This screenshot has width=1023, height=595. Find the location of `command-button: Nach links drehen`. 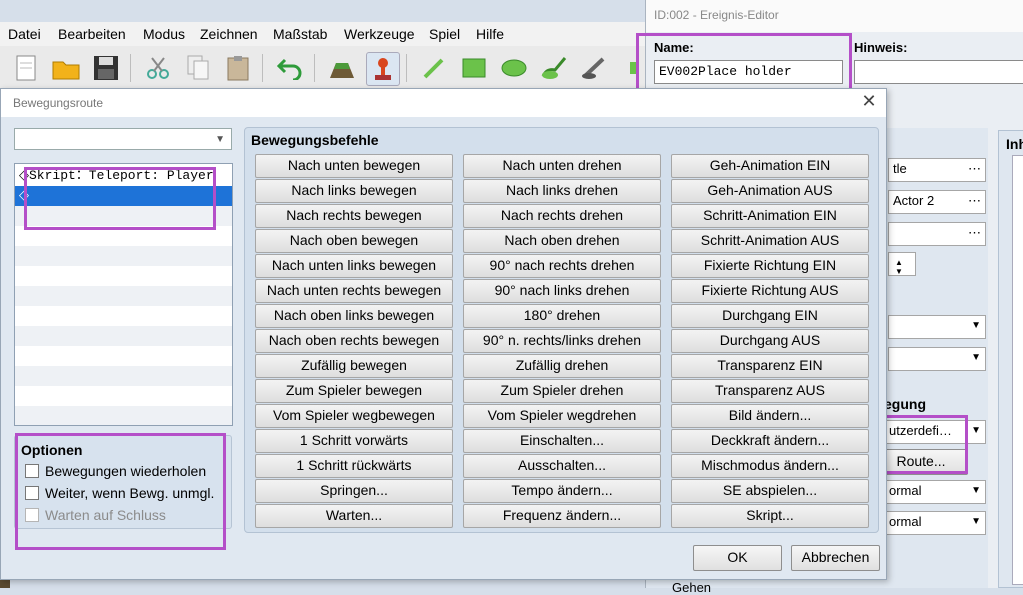

command-button: Nach links drehen is located at coordinates (562, 191).